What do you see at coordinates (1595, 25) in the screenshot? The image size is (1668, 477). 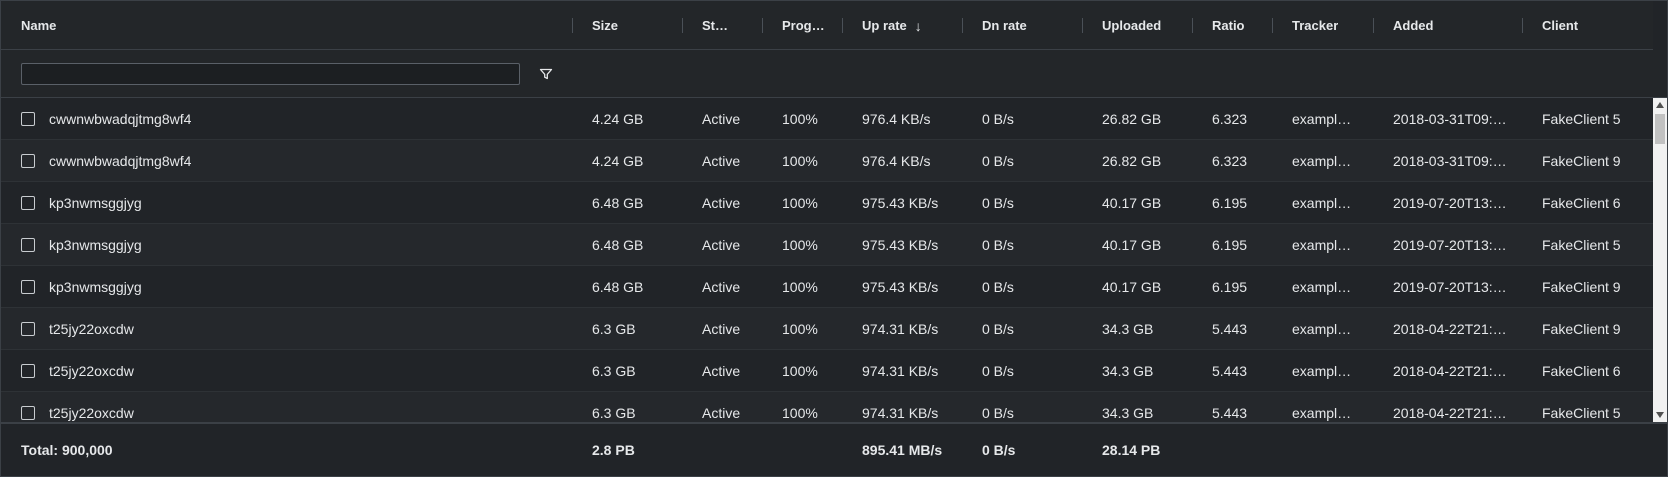 I see `column-header-client: Client` at bounding box center [1595, 25].